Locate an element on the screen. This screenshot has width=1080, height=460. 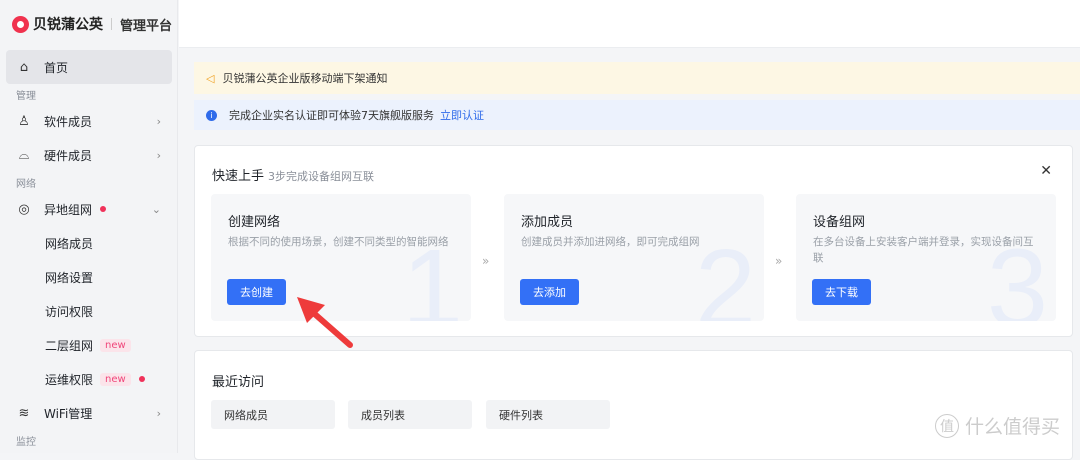
step-title: 创建网络 is located at coordinates (254, 222).